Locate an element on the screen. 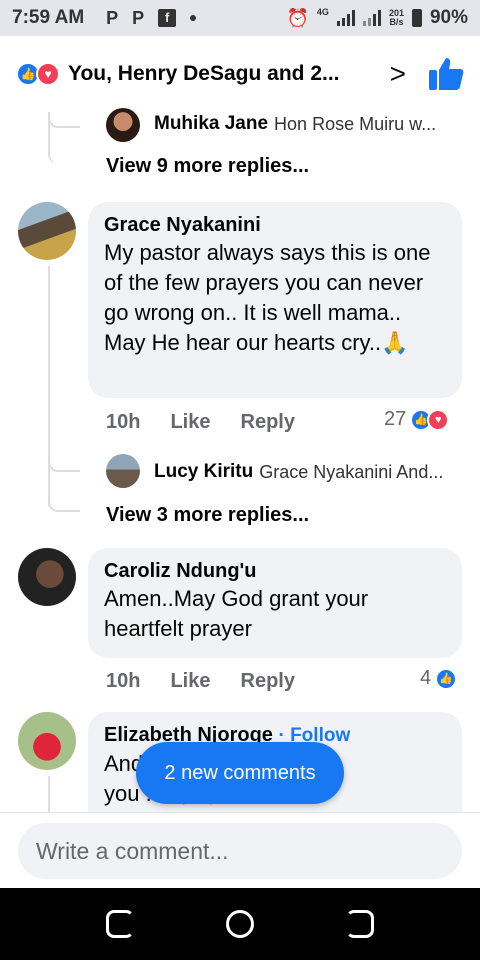 This screenshot has width=480, height=960. reaction-count: 27 👍 ♥ is located at coordinates (417, 419).